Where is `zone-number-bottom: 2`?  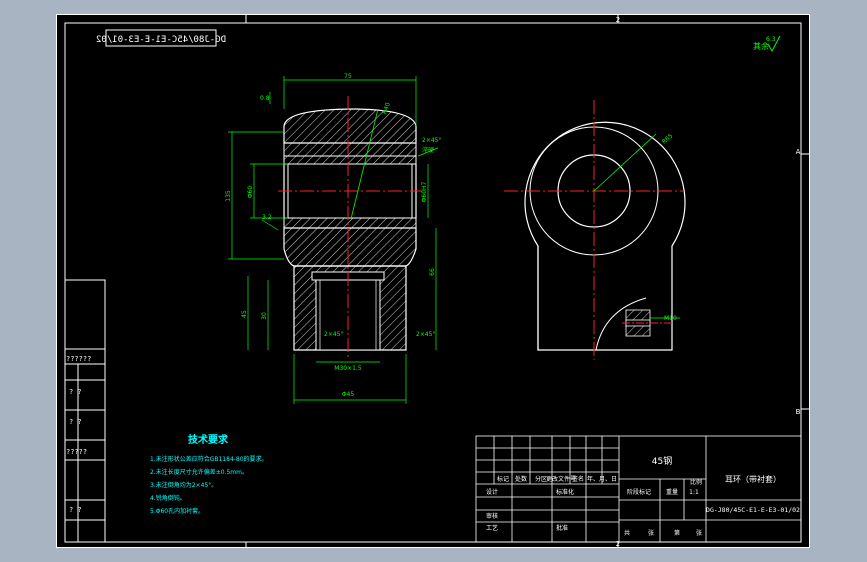 zone-number-bottom: 2 is located at coordinates (618, 544).